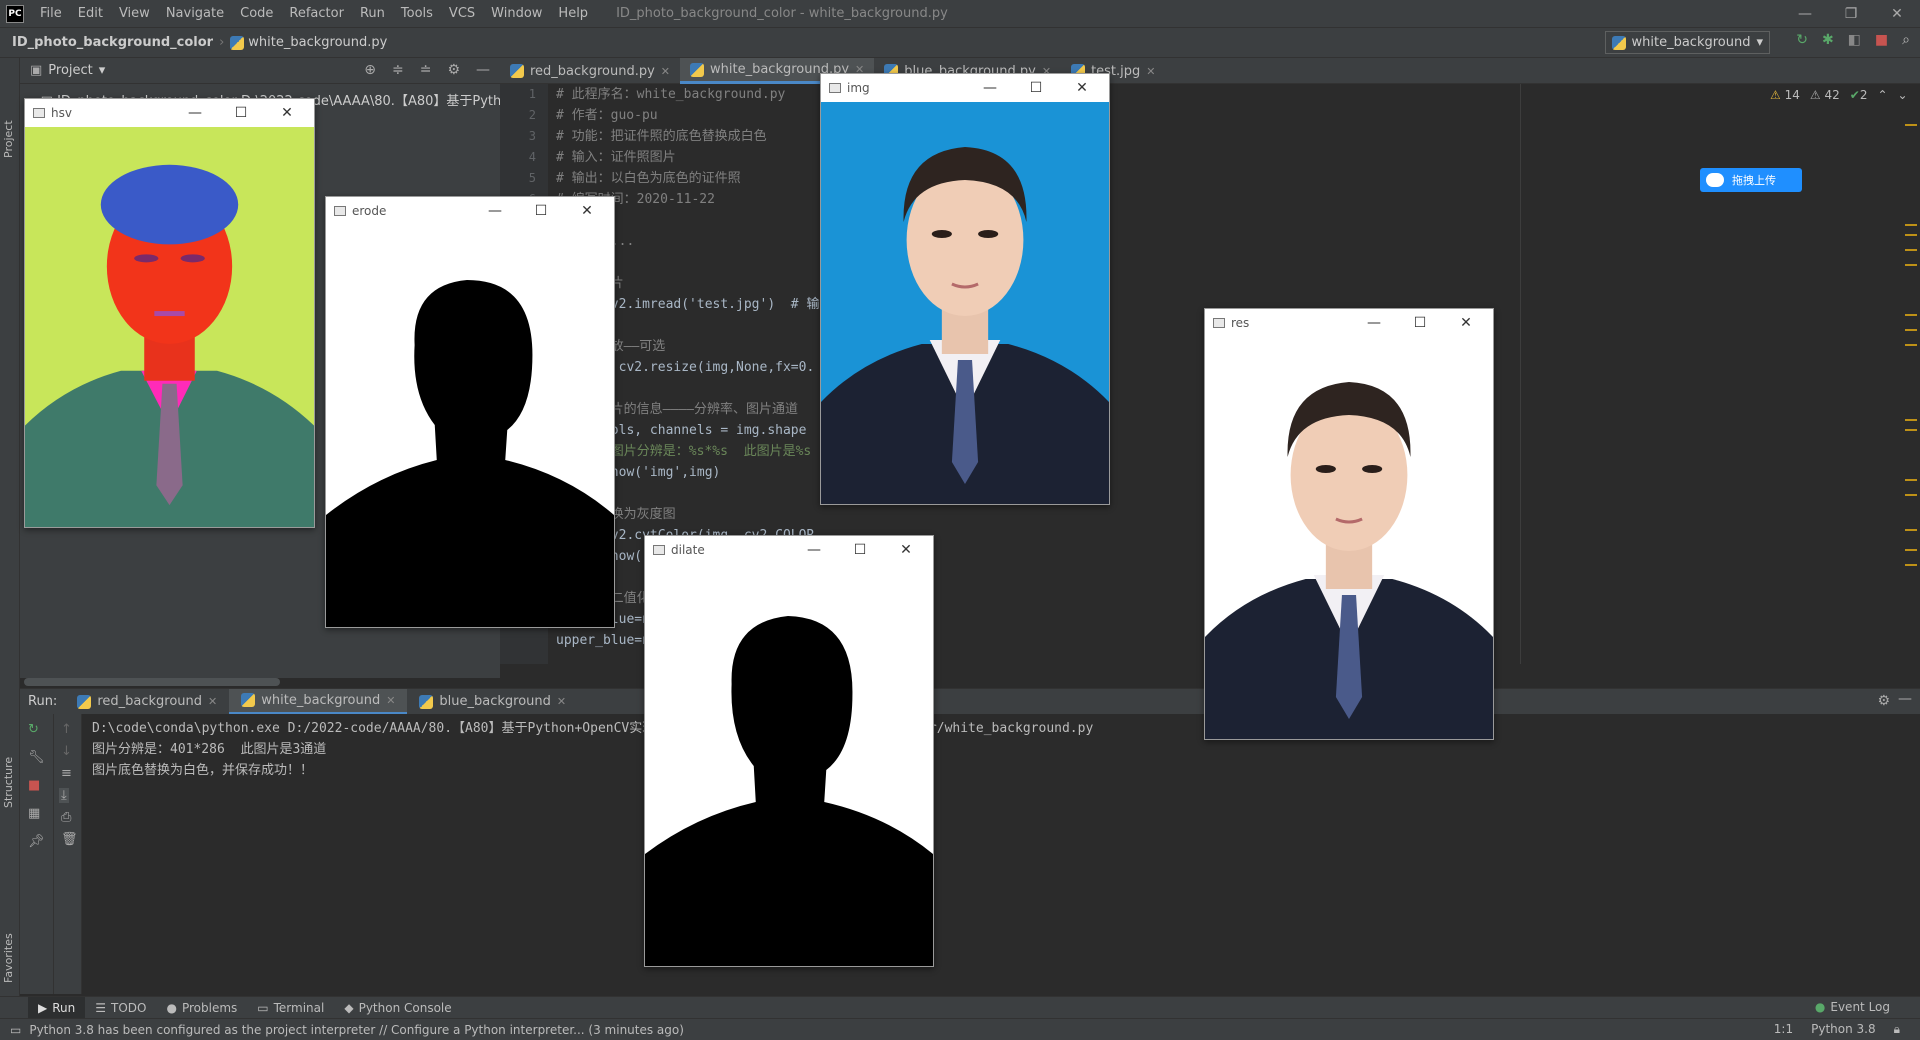  Describe the element at coordinates (372, 14) in the screenshot. I see `menu-item-run: Run` at that location.